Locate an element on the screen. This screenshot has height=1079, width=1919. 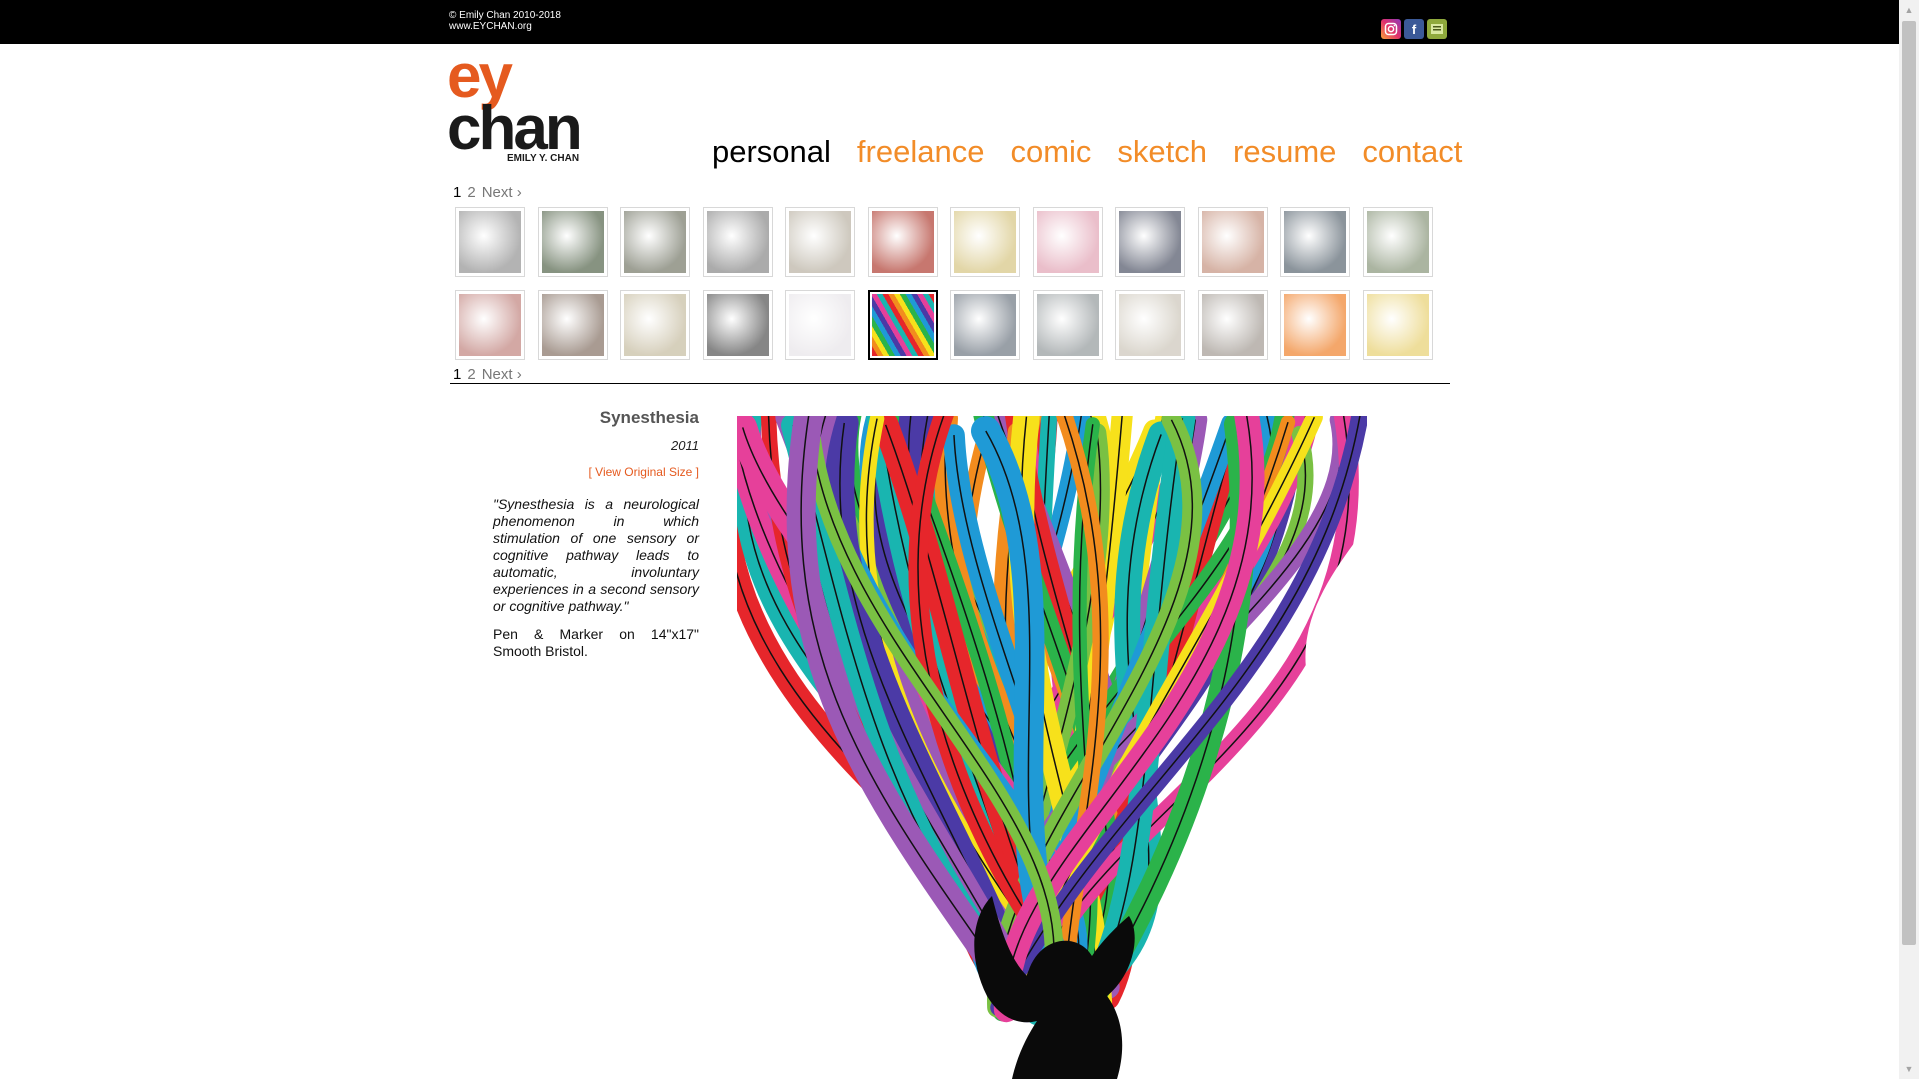
facebook-icon: f is located at coordinates (1414, 29).